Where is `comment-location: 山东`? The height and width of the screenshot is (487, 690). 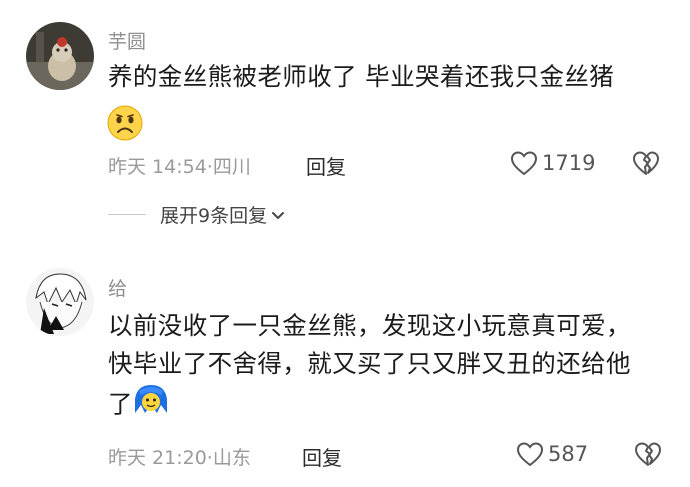
comment-location: 山东 is located at coordinates (231, 458).